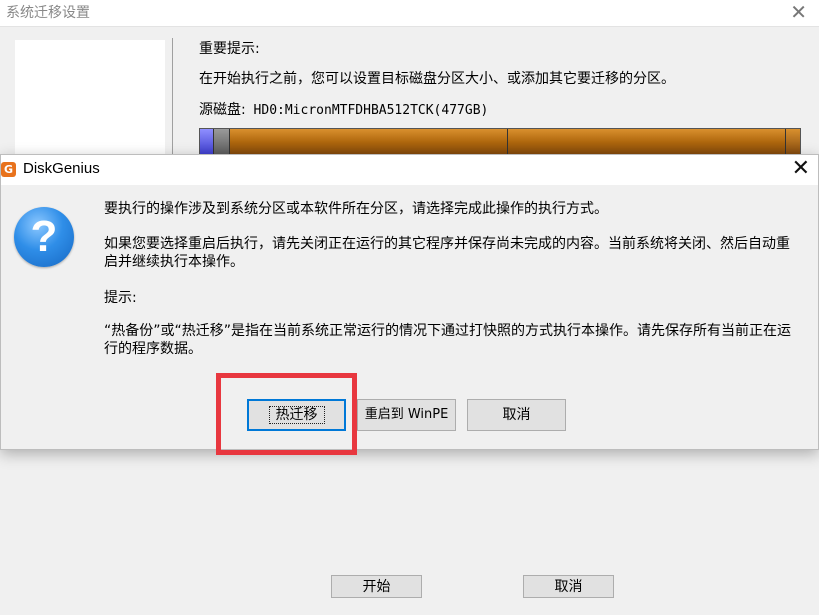  I want to click on divider, so click(172, 98).